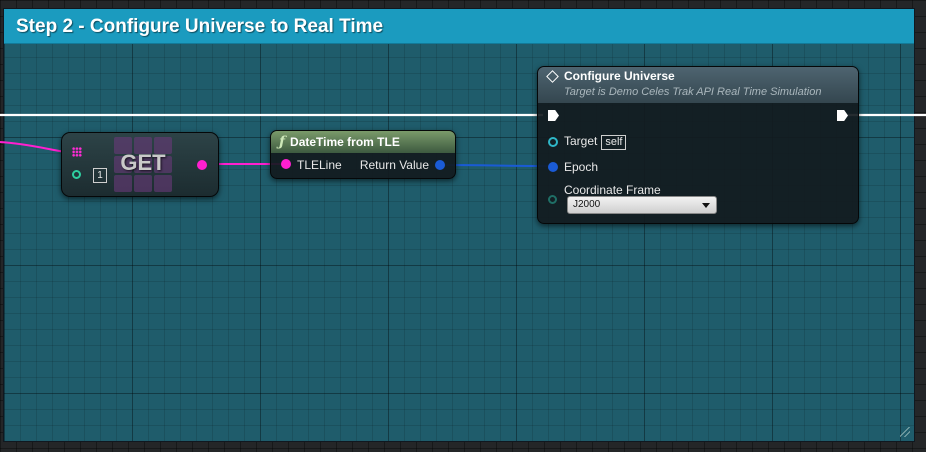 The height and width of the screenshot is (452, 926). I want to click on get-label: GET, so click(143, 162).